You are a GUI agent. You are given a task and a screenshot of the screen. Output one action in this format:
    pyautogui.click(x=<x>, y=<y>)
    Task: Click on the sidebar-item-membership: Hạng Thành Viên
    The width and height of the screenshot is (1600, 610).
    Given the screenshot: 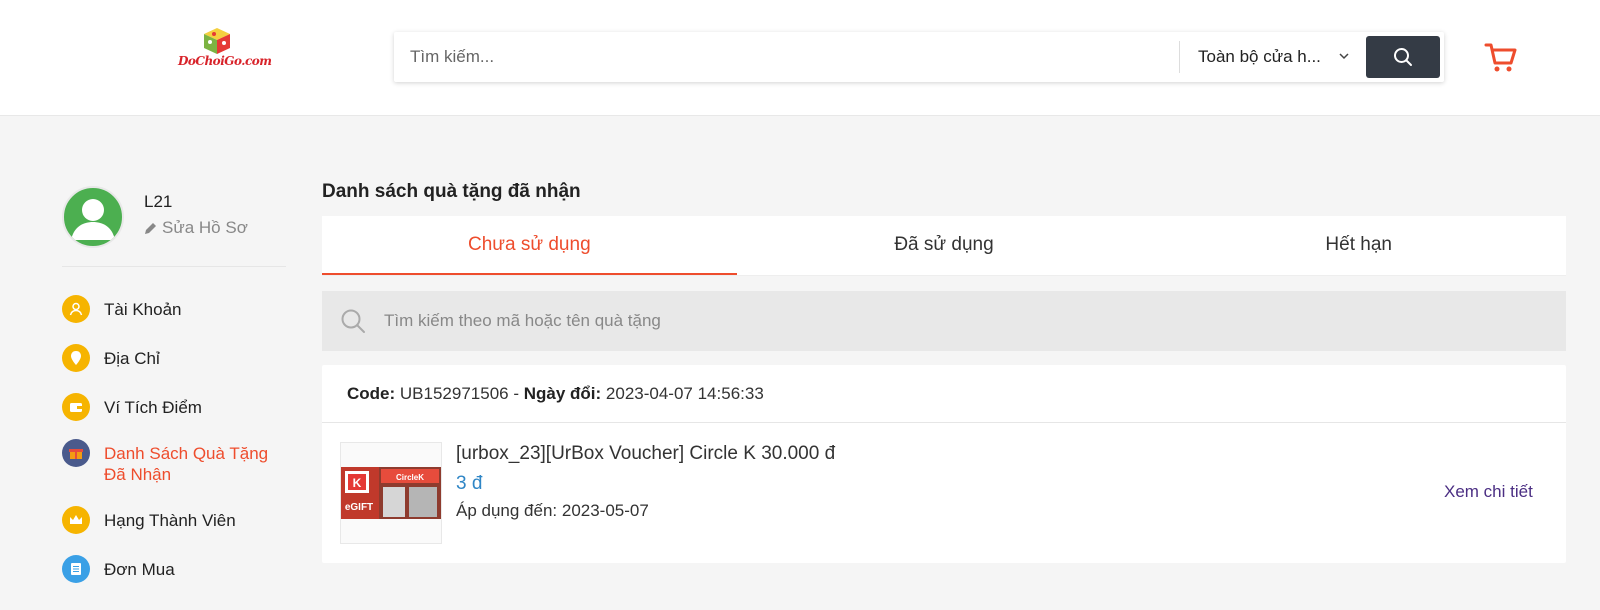 What is the action you would take?
    pyautogui.click(x=177, y=520)
    